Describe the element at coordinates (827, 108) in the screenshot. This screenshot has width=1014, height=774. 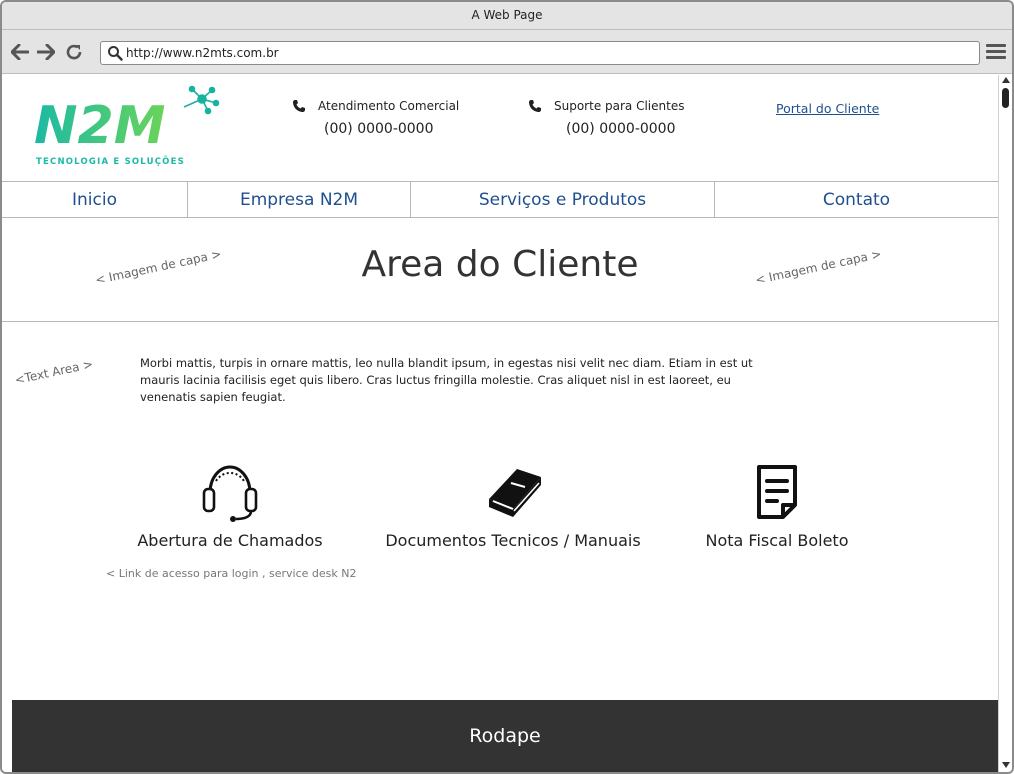
I see `portal-do-cliente-link: Portal do Cliente` at that location.